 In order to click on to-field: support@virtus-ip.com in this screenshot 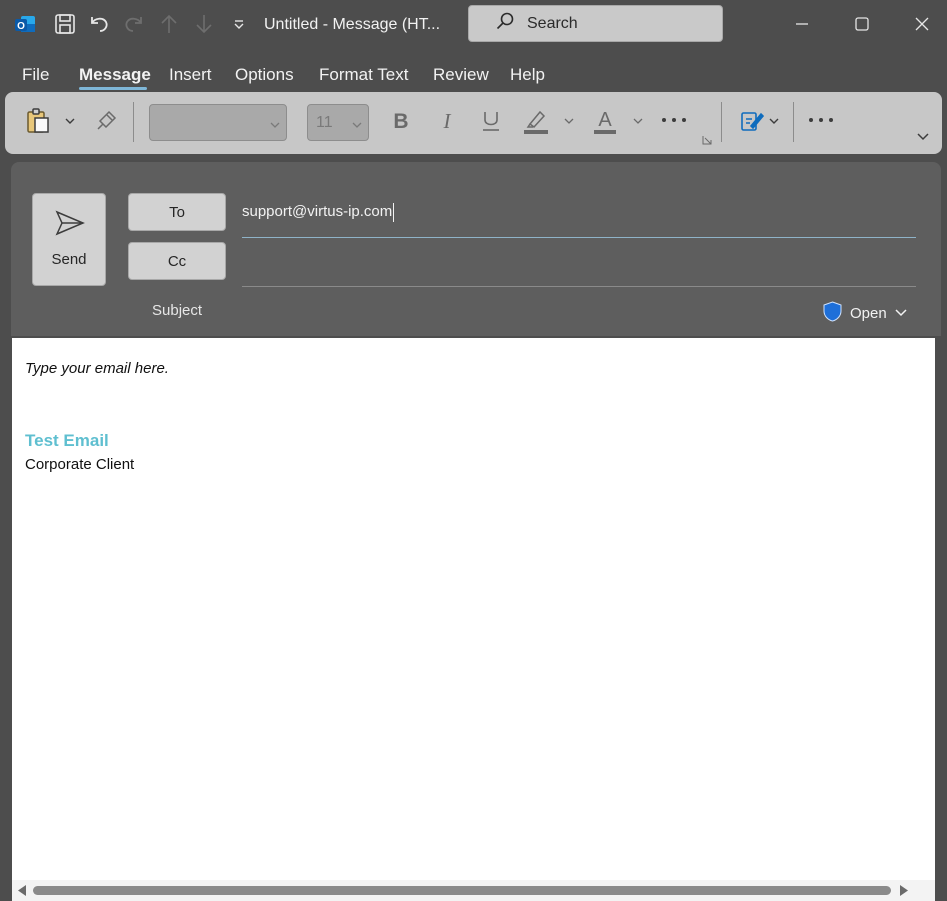, I will do `click(317, 211)`.